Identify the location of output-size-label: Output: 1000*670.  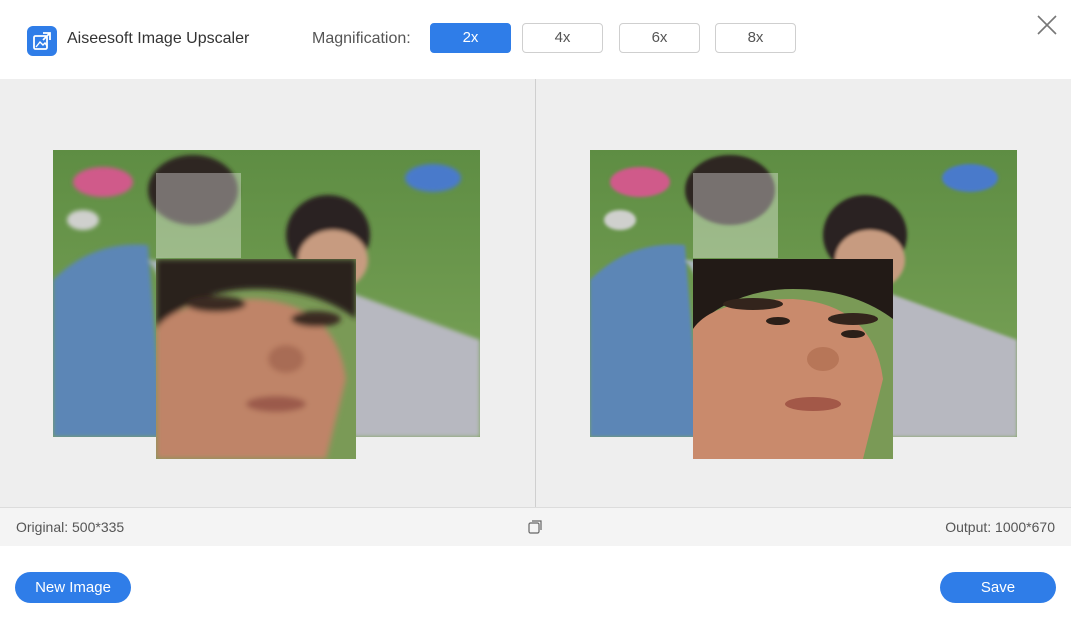
(1000, 527).